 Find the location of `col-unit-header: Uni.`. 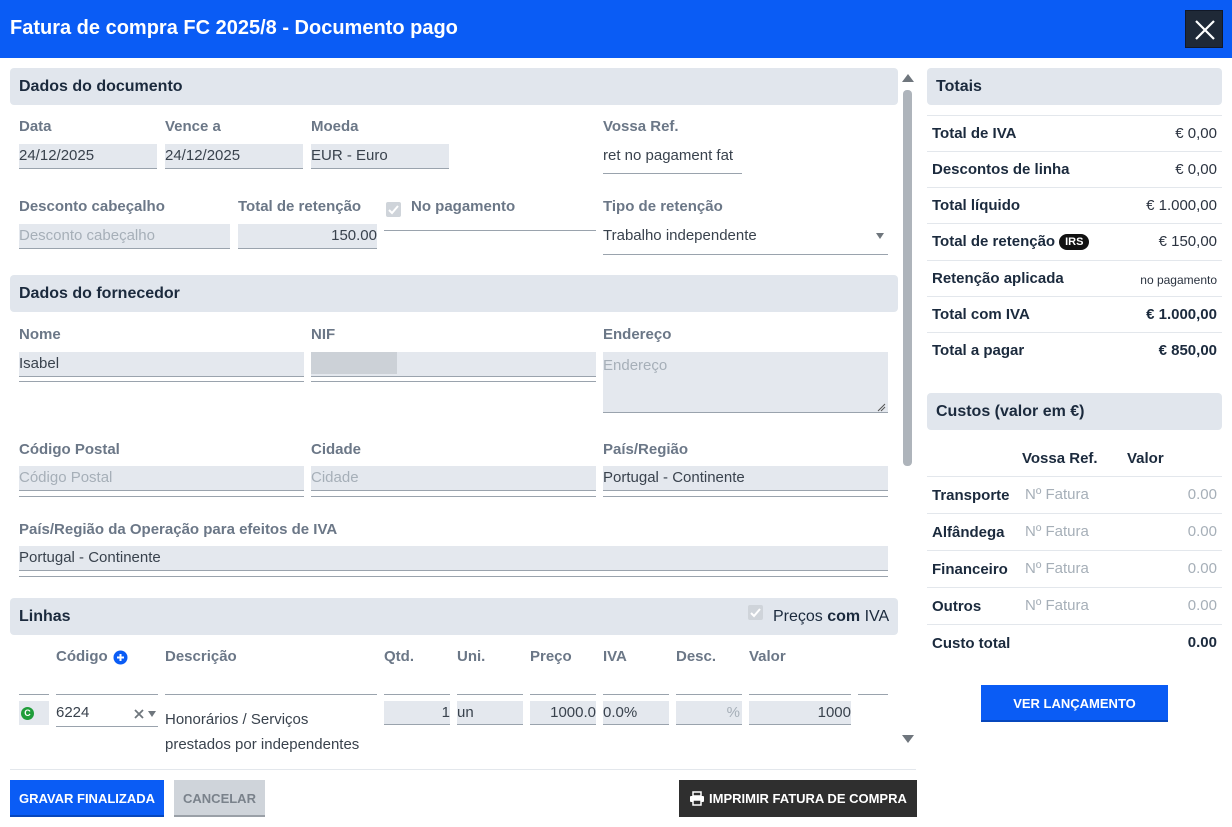

col-unit-header: Uni. is located at coordinates (471, 656).